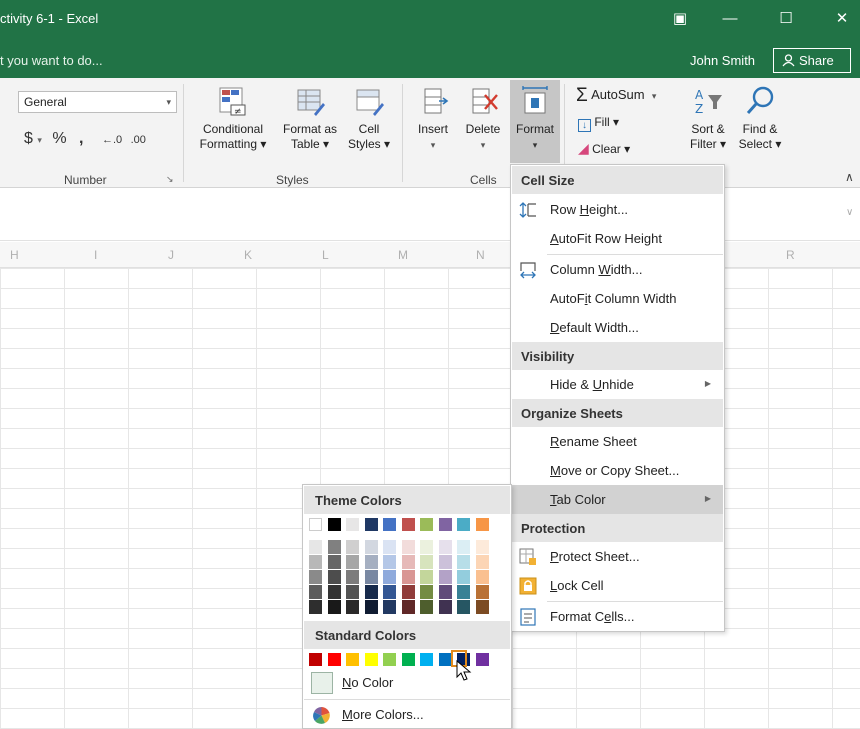 The width and height of the screenshot is (860, 729). Describe the element at coordinates (39, 140) in the screenshot. I see `chevron-down-icon: ▾` at that location.